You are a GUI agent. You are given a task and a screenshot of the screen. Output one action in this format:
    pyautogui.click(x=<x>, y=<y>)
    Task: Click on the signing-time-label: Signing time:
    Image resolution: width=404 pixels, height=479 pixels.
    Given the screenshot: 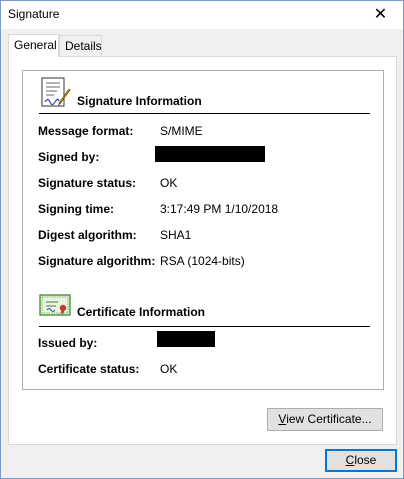 What is the action you would take?
    pyautogui.click(x=76, y=209)
    